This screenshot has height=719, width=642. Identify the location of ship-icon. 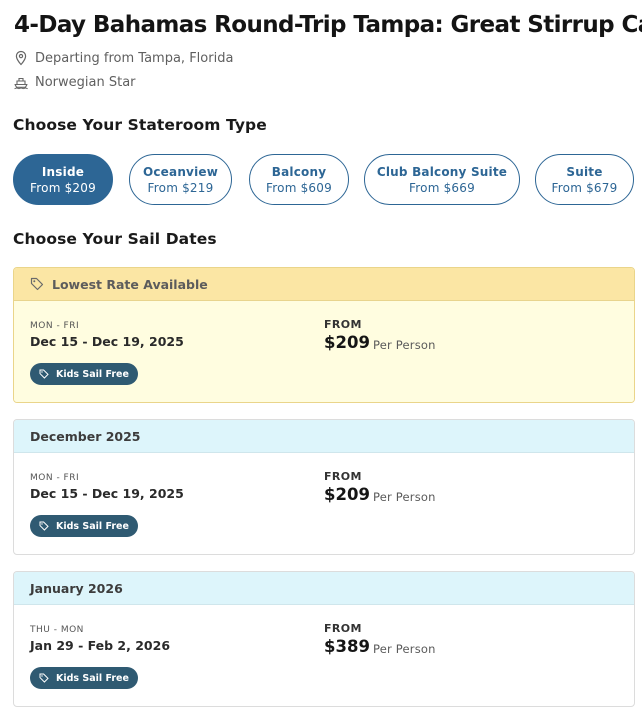
(21, 82).